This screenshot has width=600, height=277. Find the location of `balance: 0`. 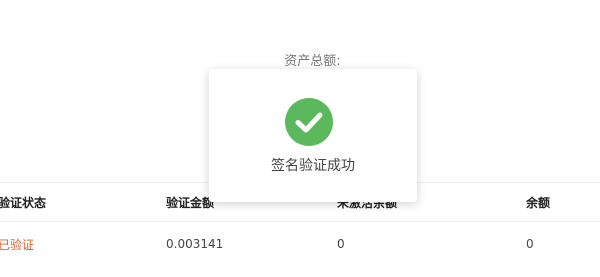

balance: 0 is located at coordinates (530, 244).